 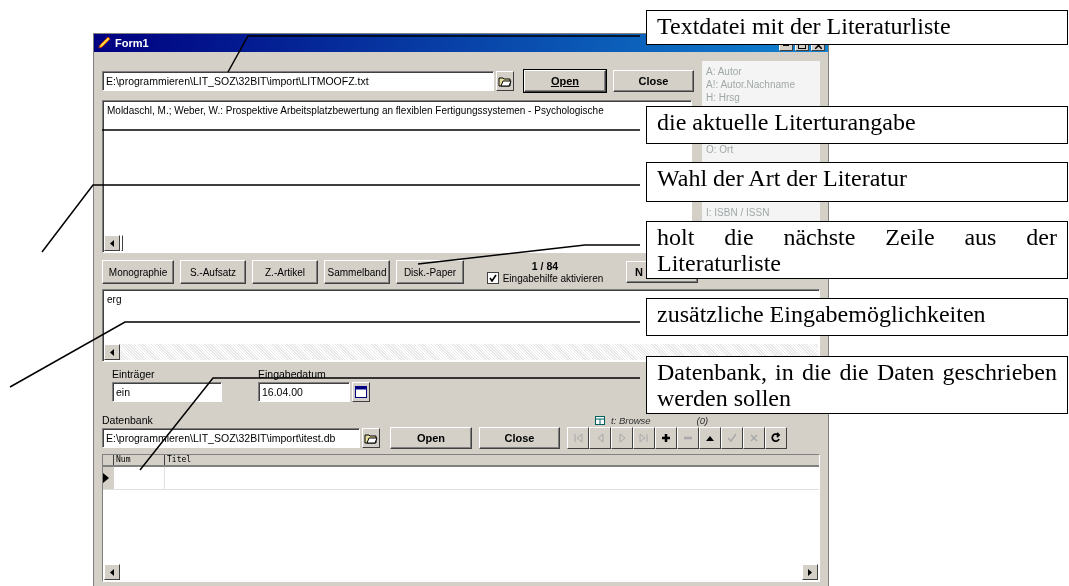 I want to click on callout-tooltip: Datenbank, in die die Daten geschrieben werden sollen, so click(x=857, y=385).